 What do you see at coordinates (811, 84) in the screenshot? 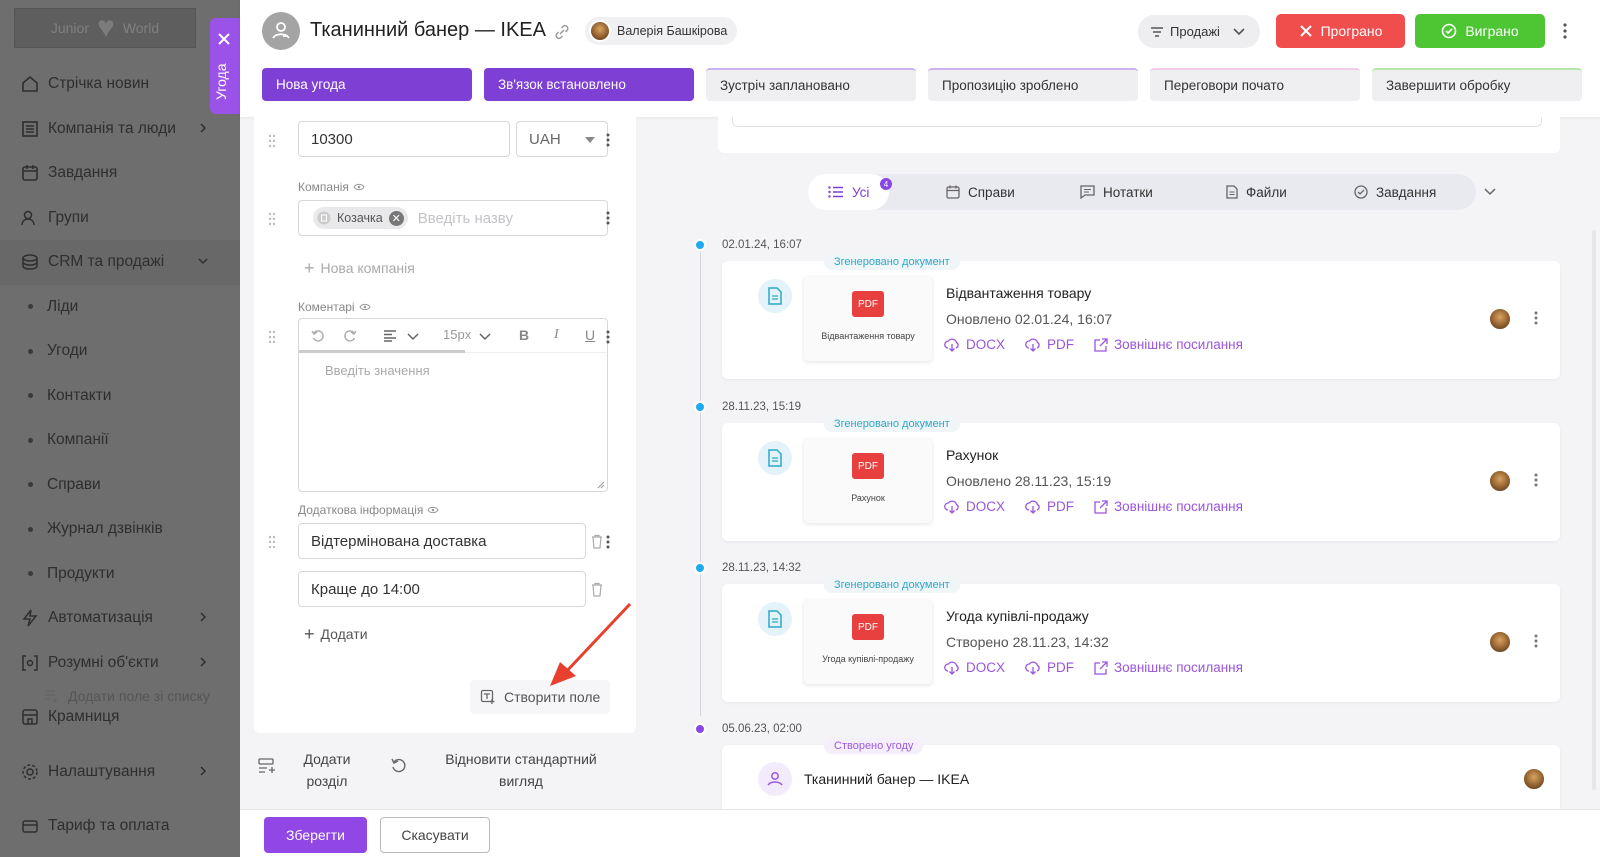
I see `stage-meeting-scheduled: Зустріч заплановано` at bounding box center [811, 84].